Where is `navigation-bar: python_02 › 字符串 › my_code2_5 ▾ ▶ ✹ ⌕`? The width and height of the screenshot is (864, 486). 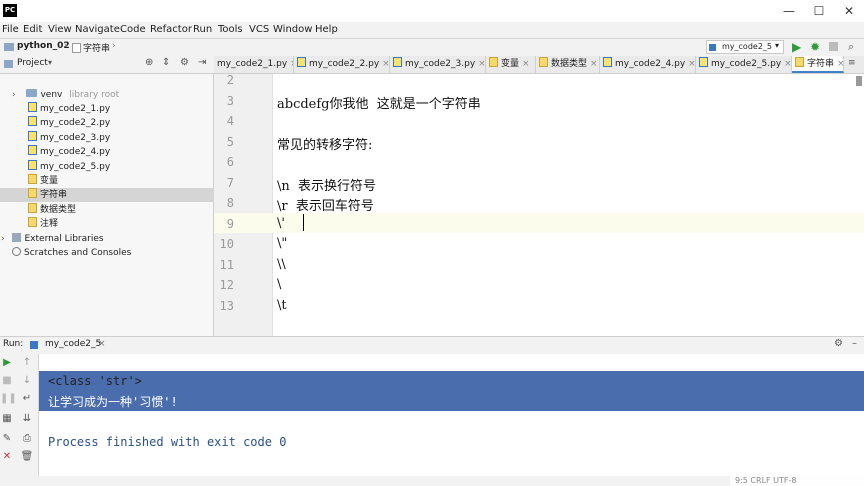
navigation-bar: python_02 › 字符串 › my_code2_5 ▾ ▶ ✹ ⌕ is located at coordinates (432, 47).